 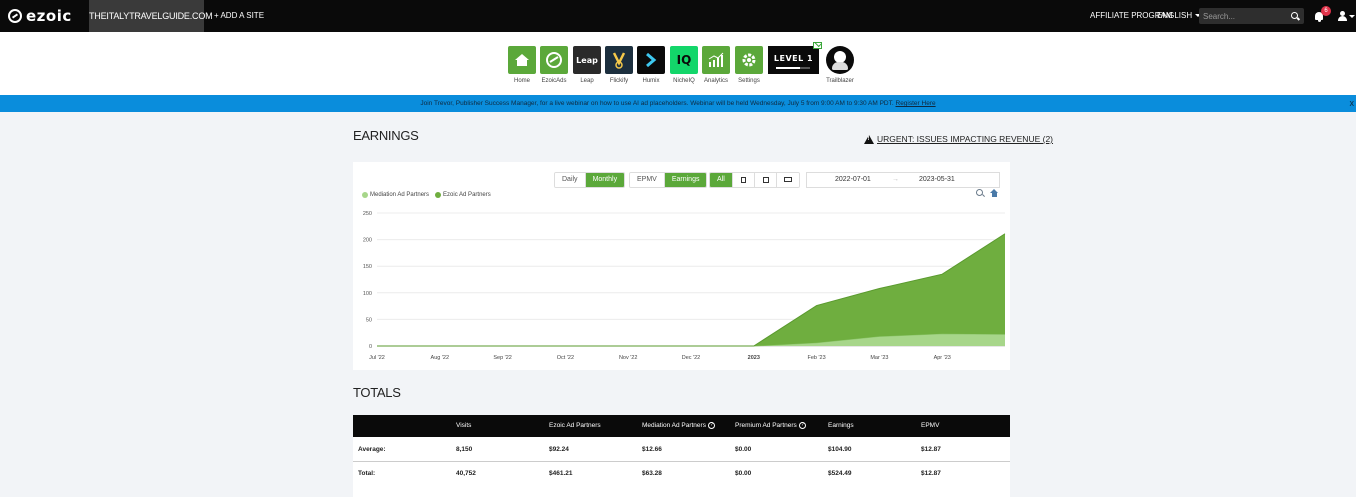 I want to click on ezoicads-icon, so click(x=554, y=60).